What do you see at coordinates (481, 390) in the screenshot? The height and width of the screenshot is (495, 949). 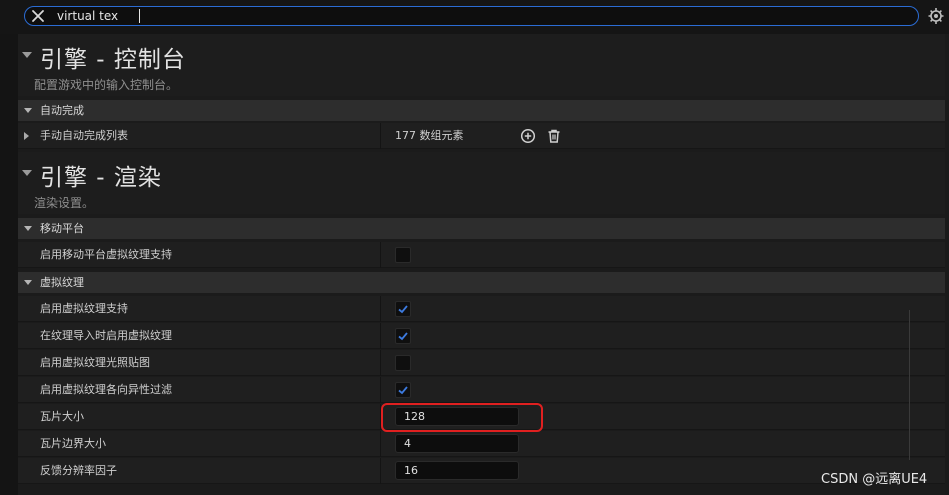 I see `row-vt-anisotropic: 启用虚拟纹理各向异性过滤` at bounding box center [481, 390].